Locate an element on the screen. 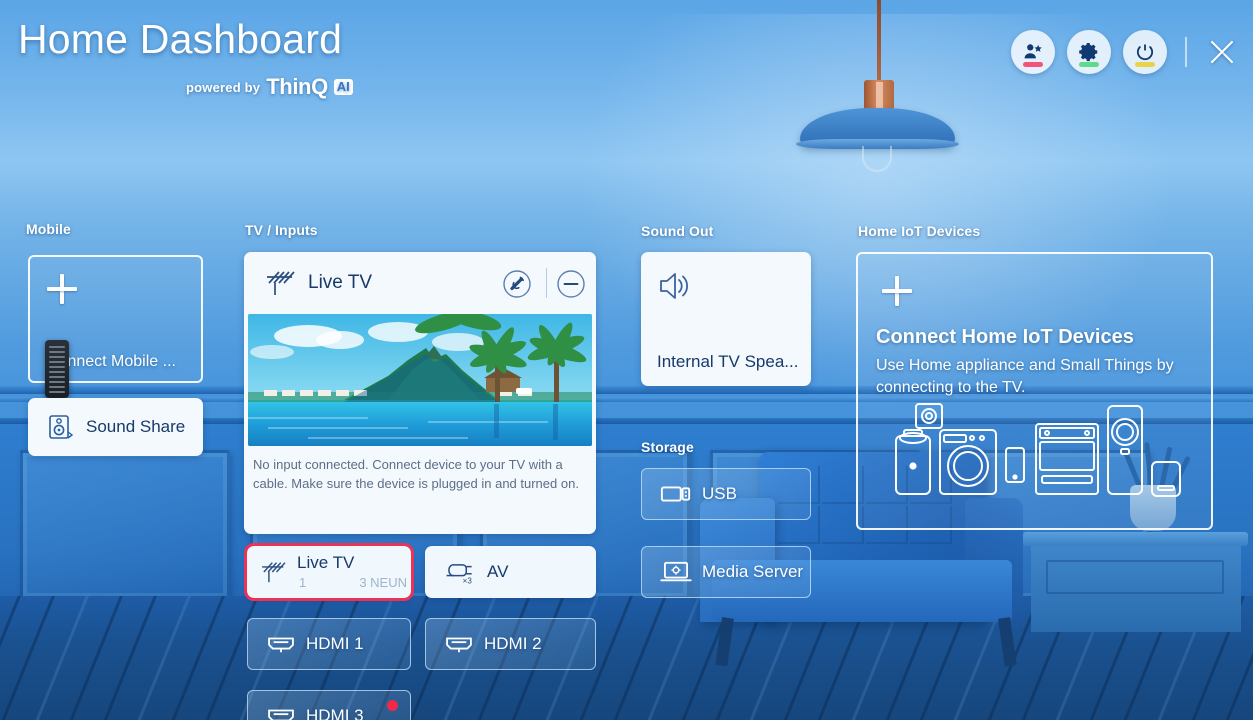 The width and height of the screenshot is (1253, 720). input-tile-live-tv-label: Live TV is located at coordinates (326, 562).